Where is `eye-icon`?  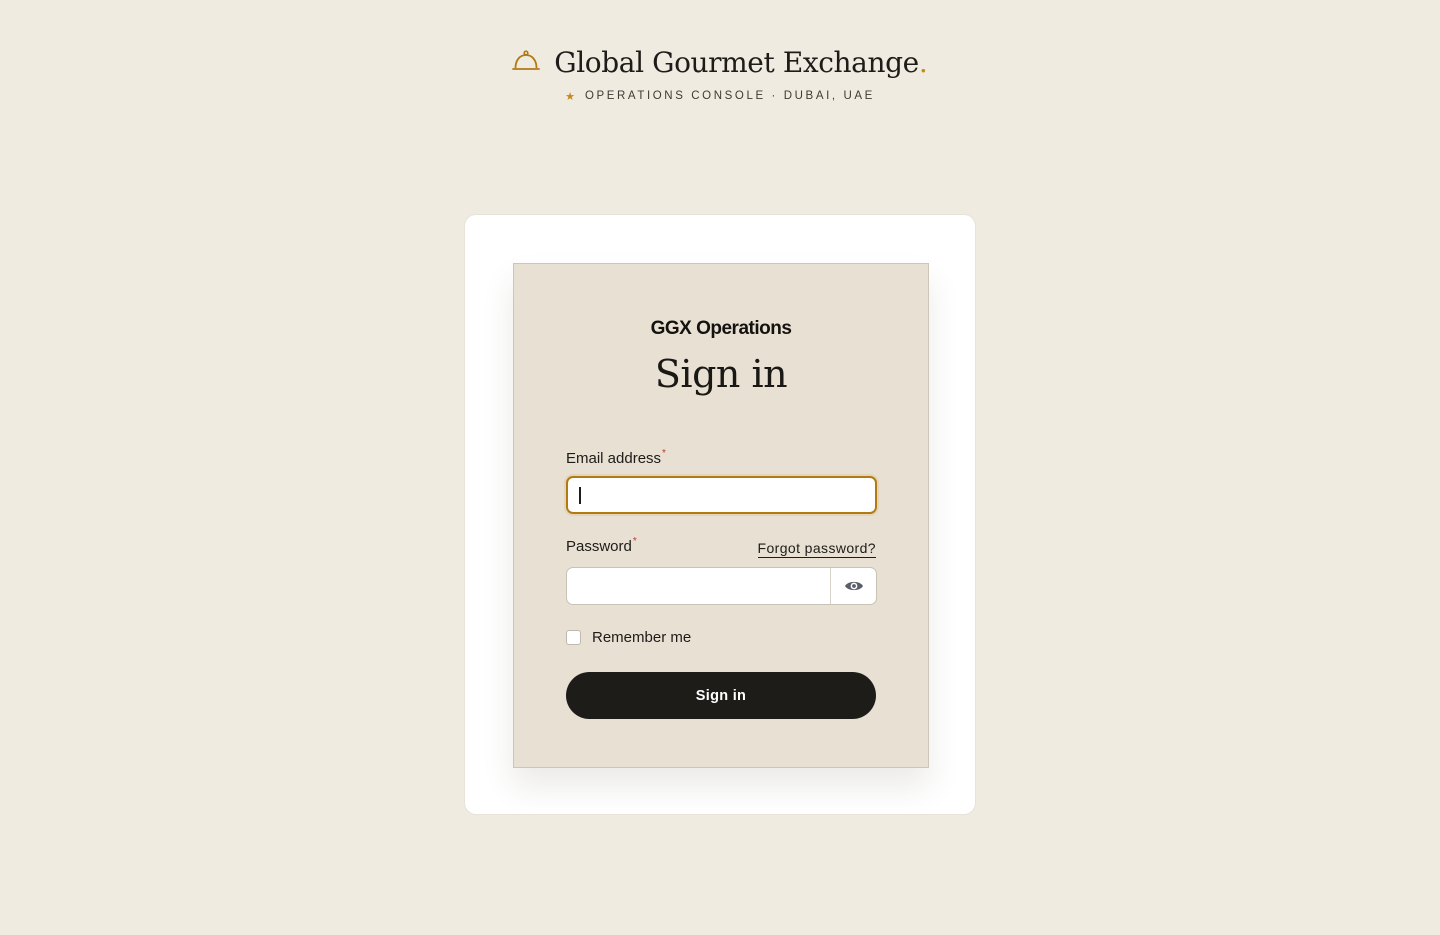 eye-icon is located at coordinates (853, 586).